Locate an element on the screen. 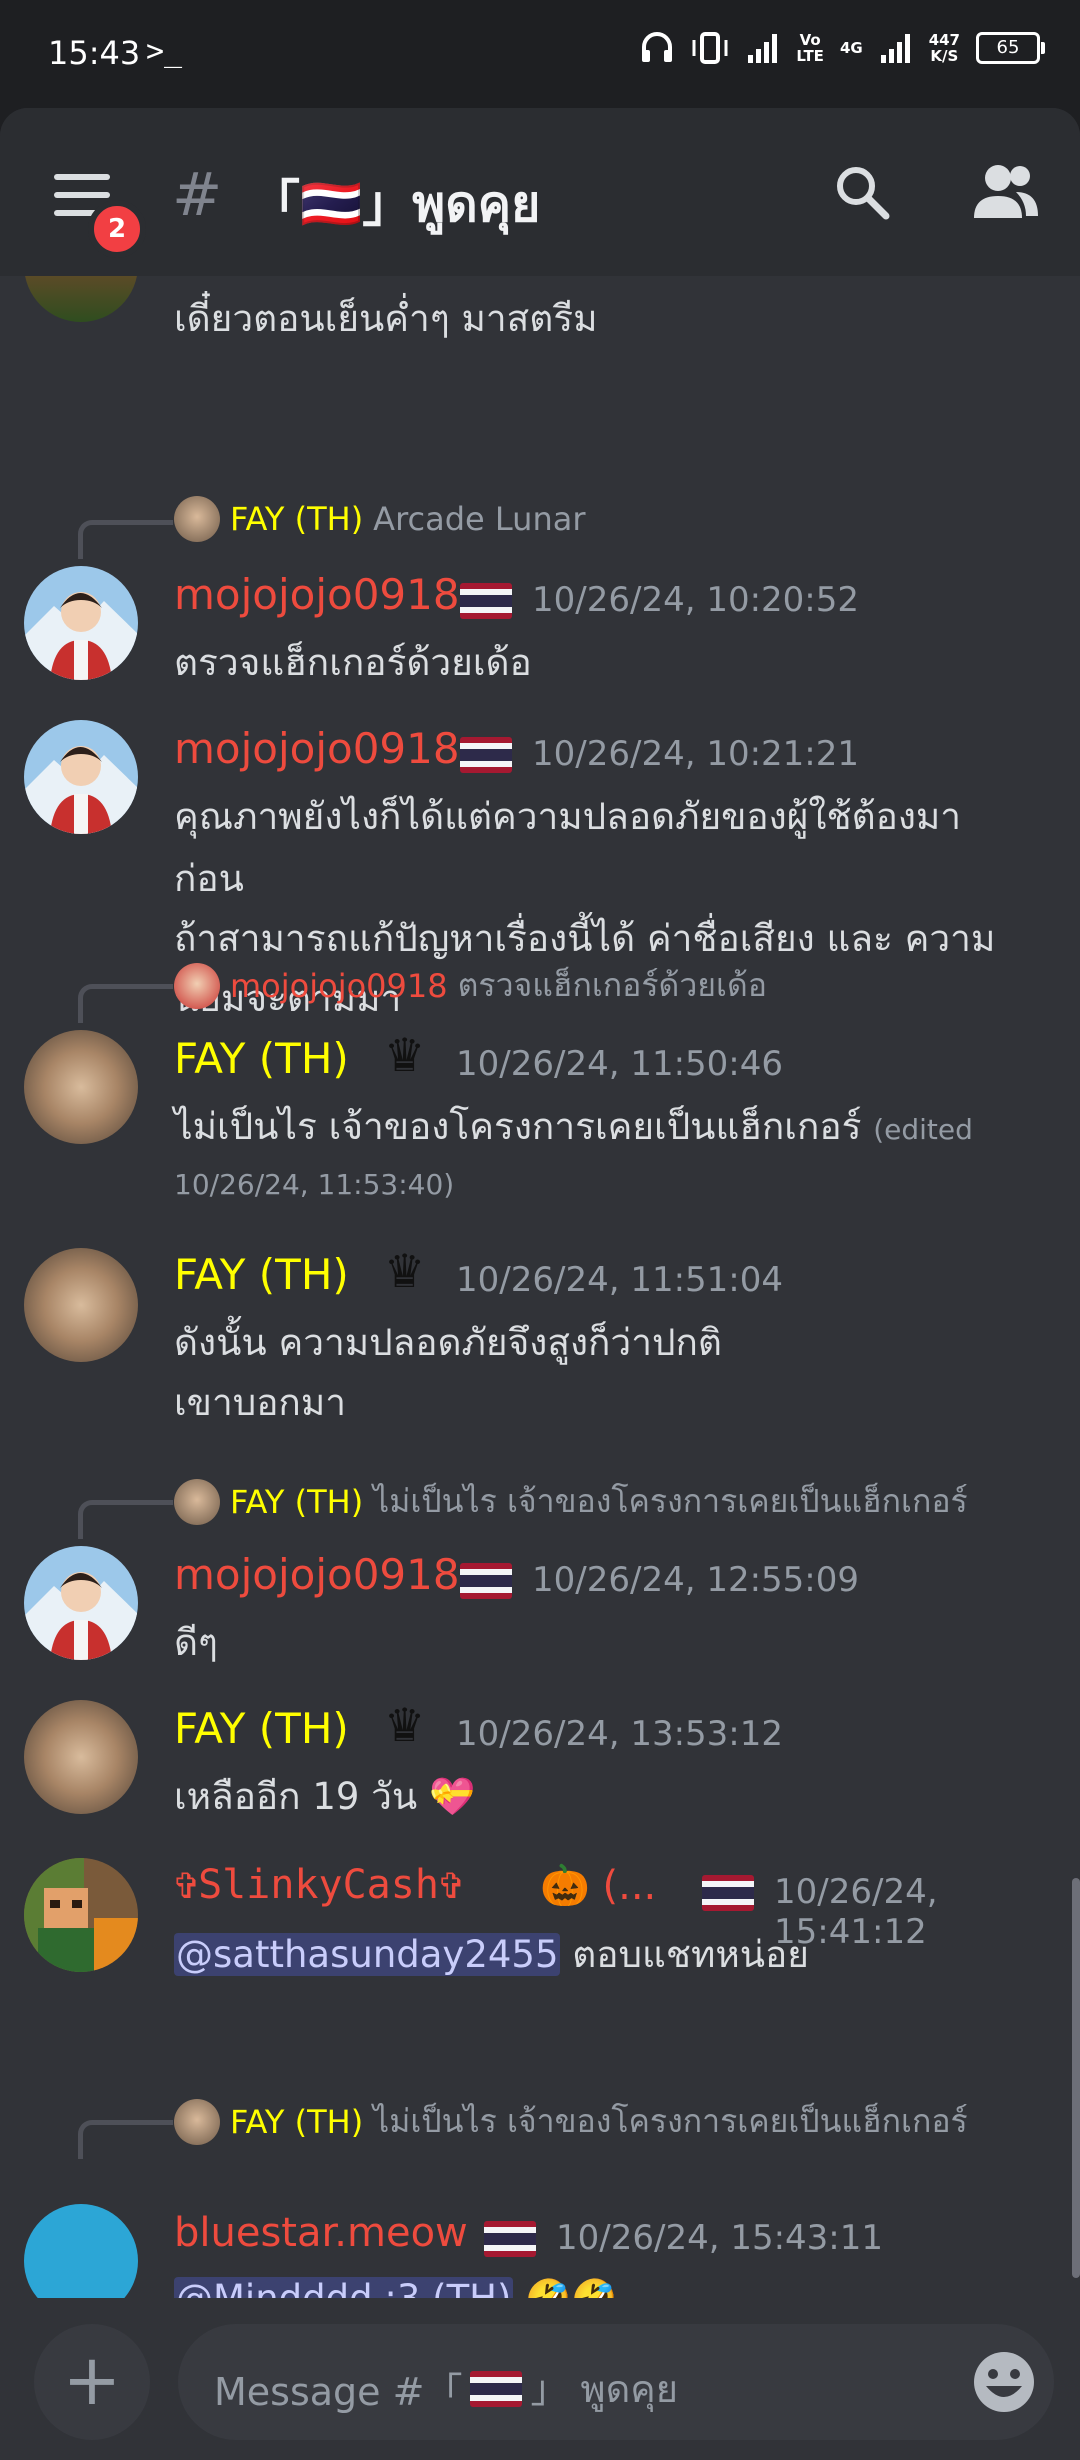 This screenshot has width=1080, height=2460. channel-title: 「🇹🇭」พูดคุย is located at coordinates (395, 204).